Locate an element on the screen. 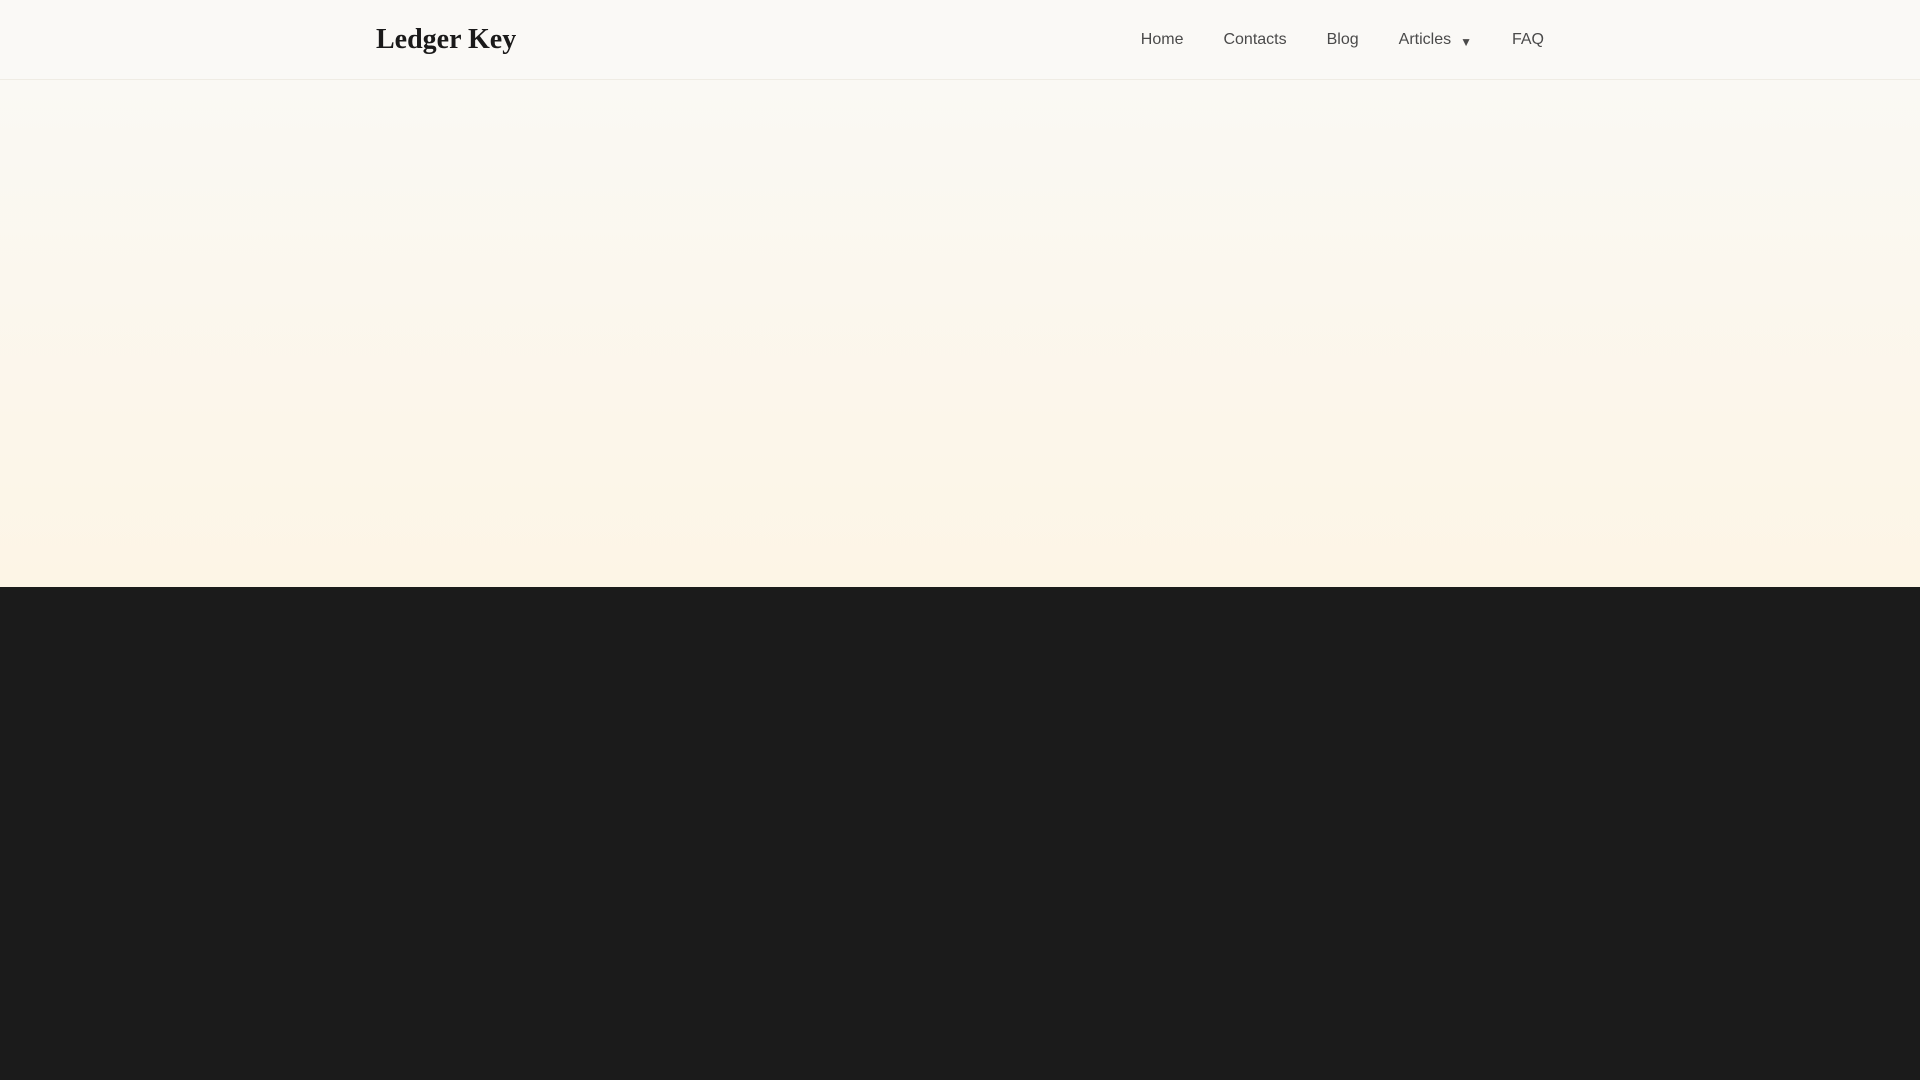 This screenshot has width=1920, height=1080. nav-item-faq: FAQ is located at coordinates (1528, 40).